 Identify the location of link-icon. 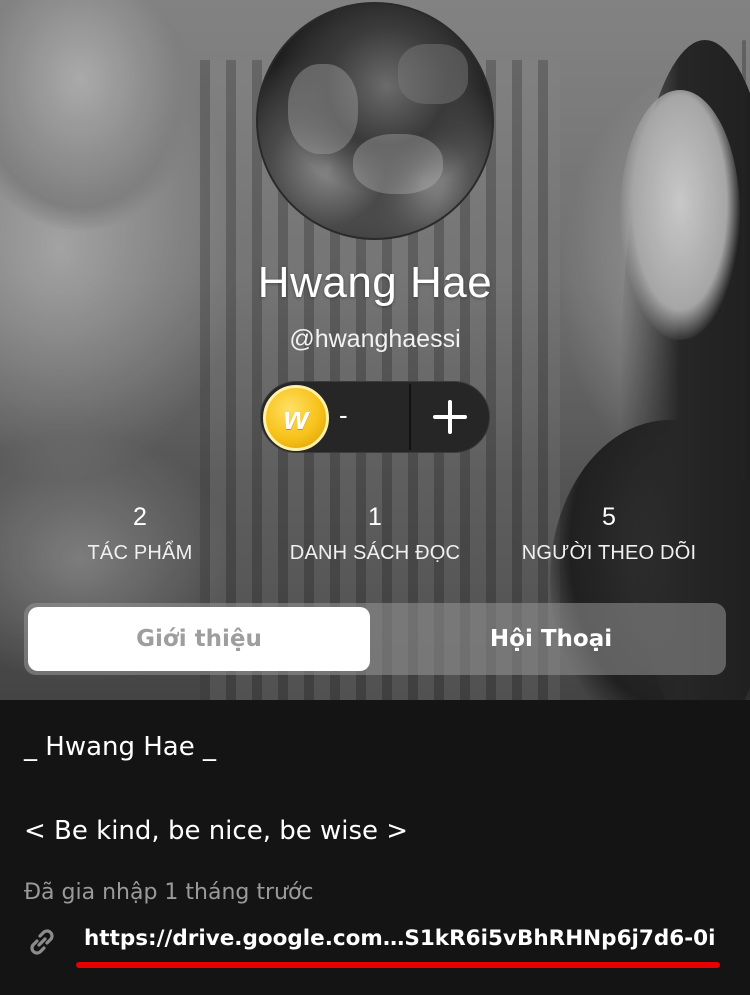
(42, 942).